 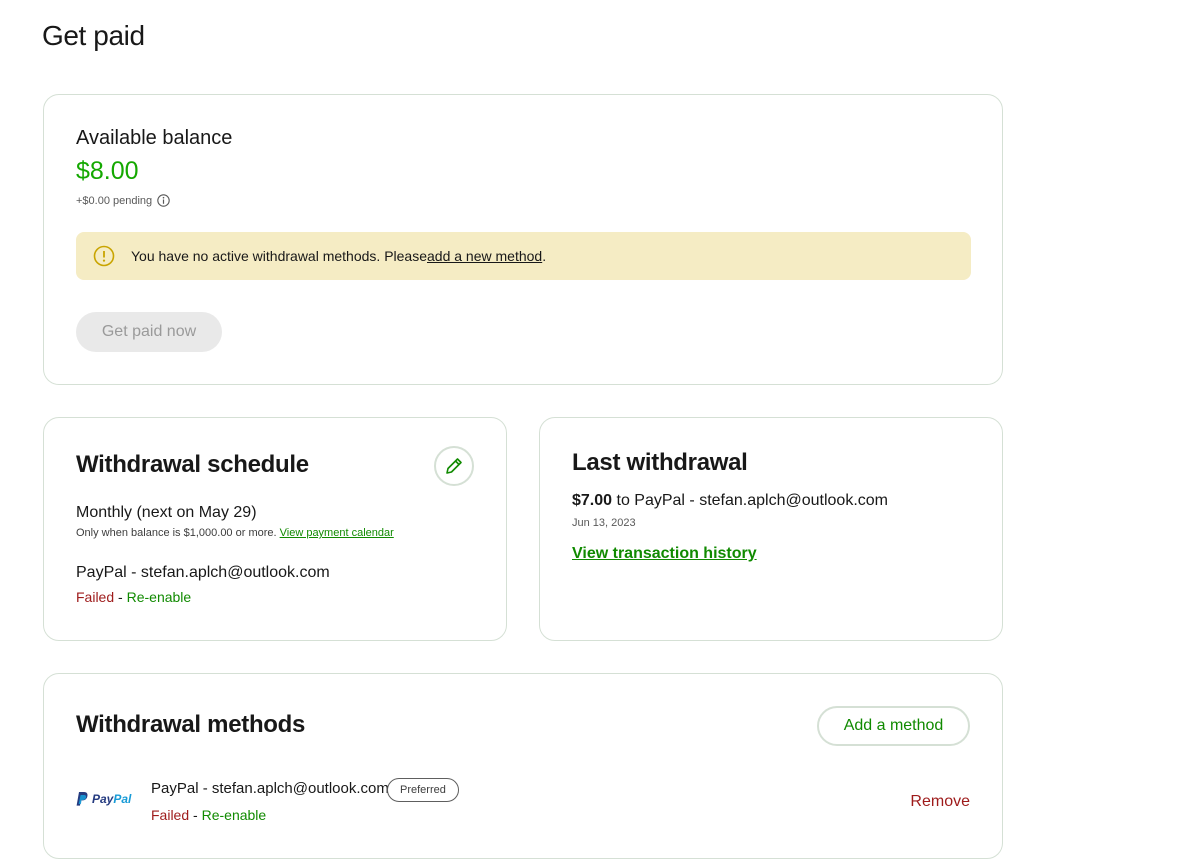 I want to click on method-status: Failed - Re-enable, so click(x=208, y=815).